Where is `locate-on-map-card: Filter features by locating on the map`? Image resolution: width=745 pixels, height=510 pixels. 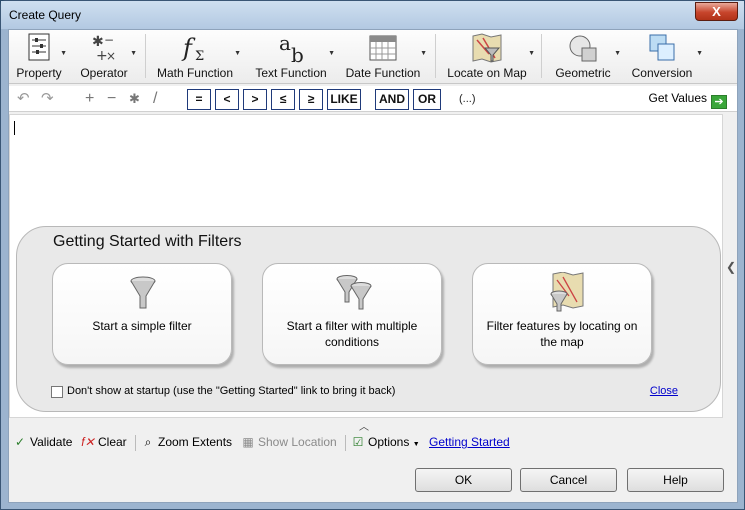
locate-on-map-card: Filter features by locating on the map is located at coordinates (562, 314).